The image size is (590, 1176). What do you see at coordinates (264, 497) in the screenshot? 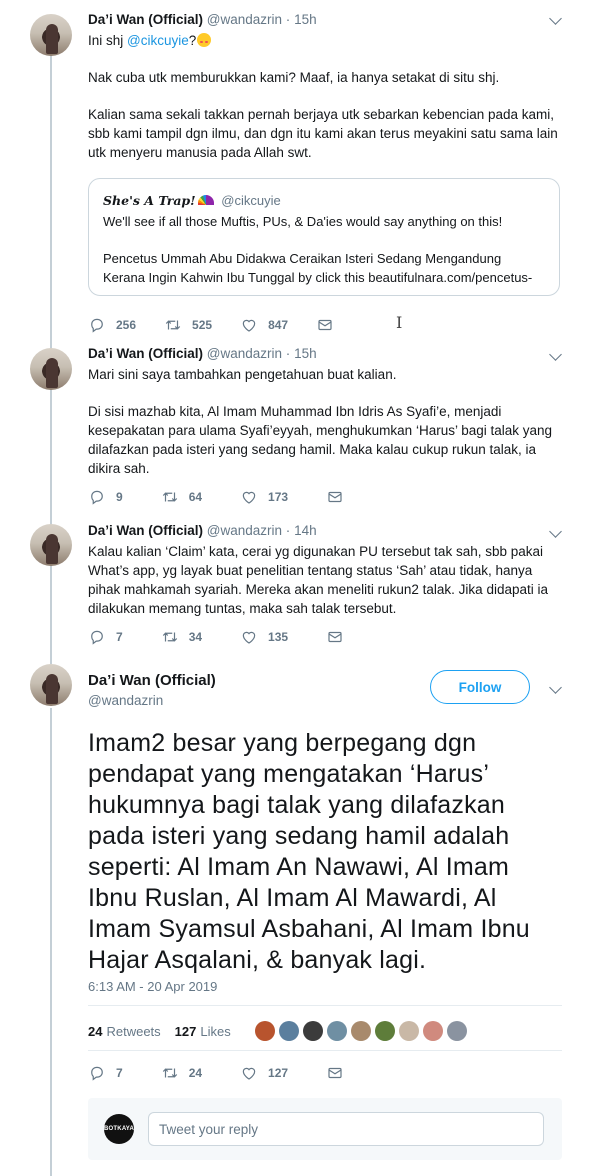
I see `like-button: 173` at bounding box center [264, 497].